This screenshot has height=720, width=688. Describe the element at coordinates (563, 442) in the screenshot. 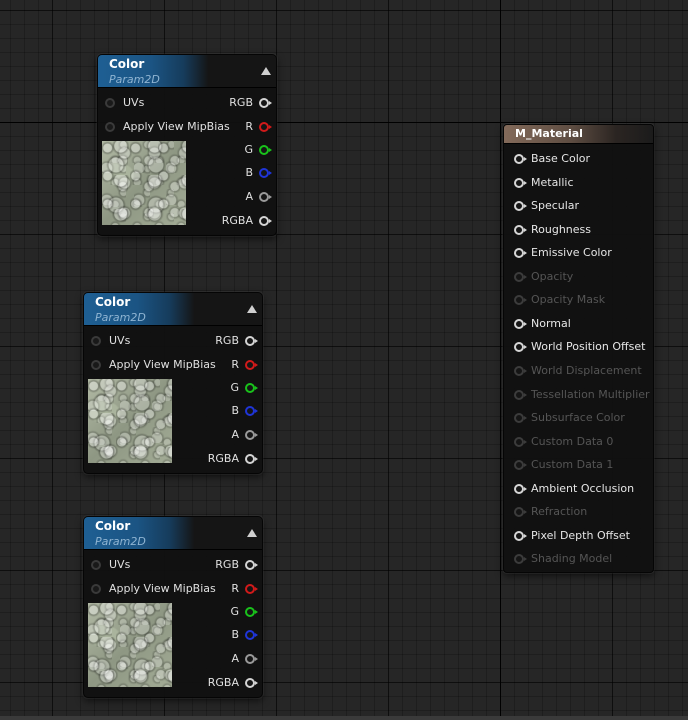

I see `material-input-custom-data-0: Custom Data 0` at that location.